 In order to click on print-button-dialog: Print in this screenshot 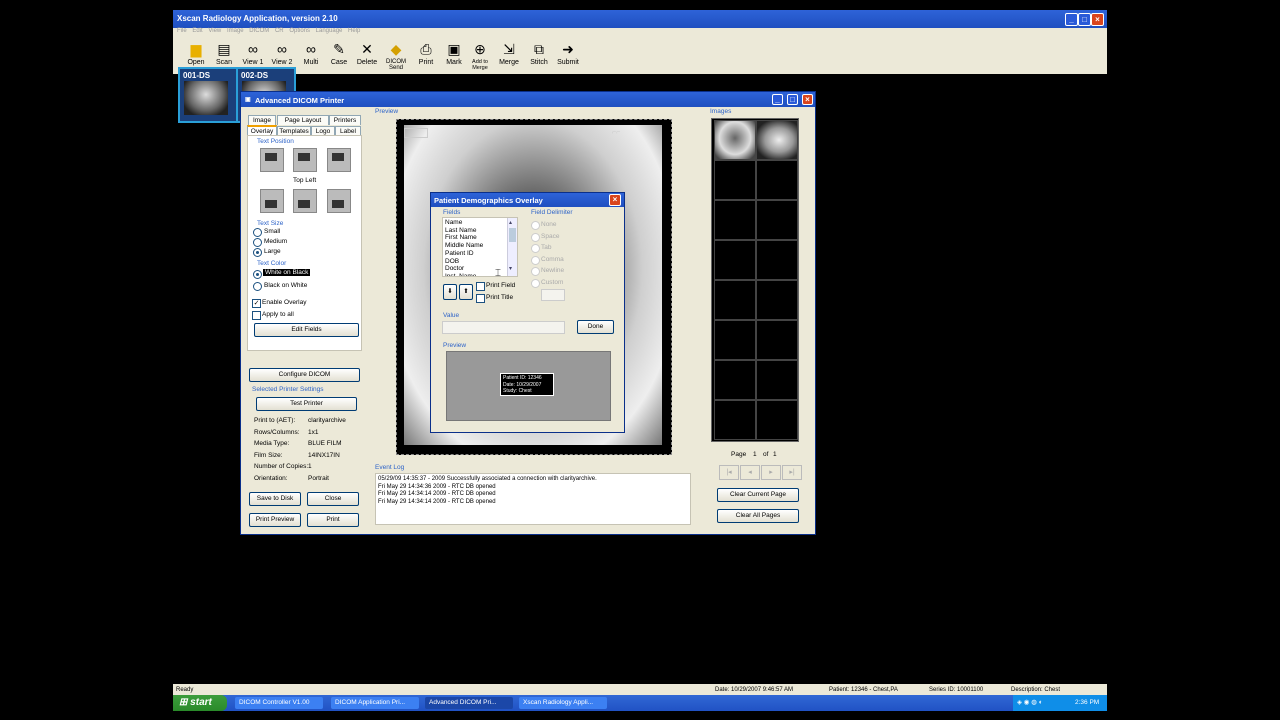, I will do `click(333, 520)`.